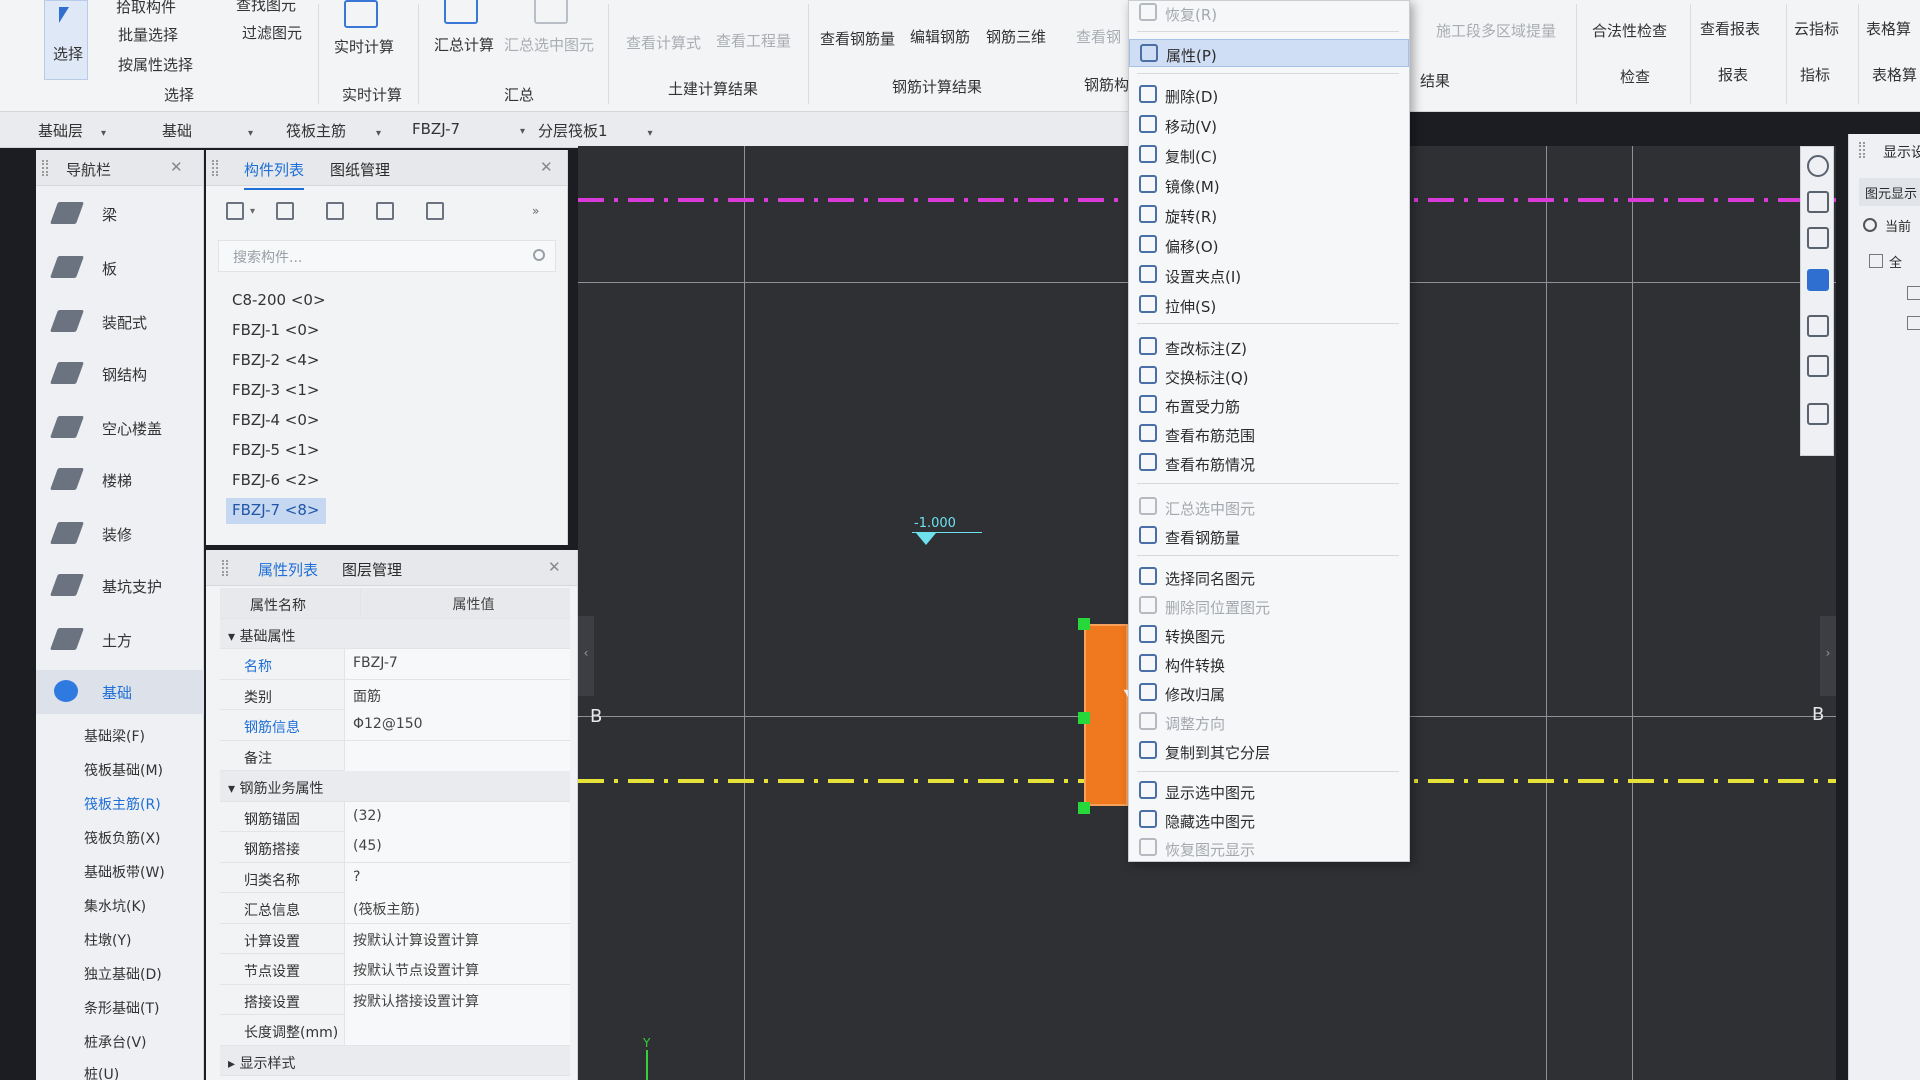 The image size is (1920, 1080). I want to click on sub-item-pile-cap: 桩承台(V), so click(120, 1041).